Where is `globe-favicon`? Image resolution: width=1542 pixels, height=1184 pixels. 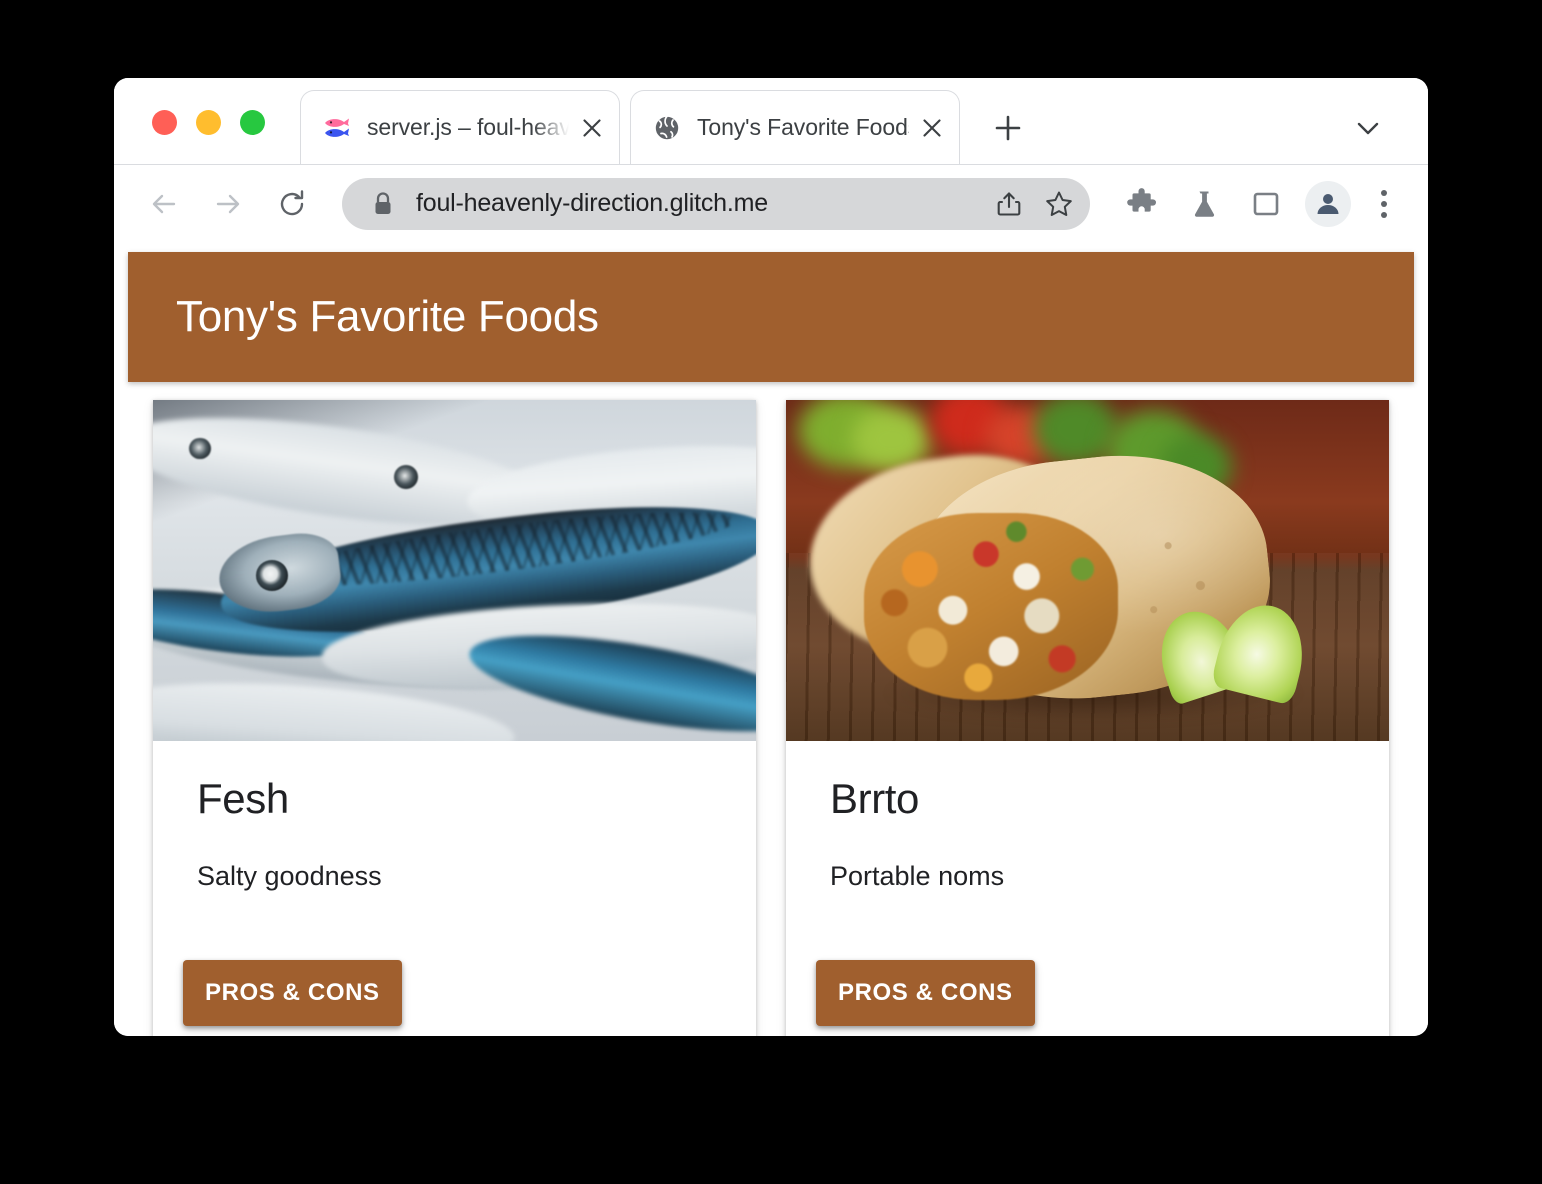 globe-favicon is located at coordinates (667, 128).